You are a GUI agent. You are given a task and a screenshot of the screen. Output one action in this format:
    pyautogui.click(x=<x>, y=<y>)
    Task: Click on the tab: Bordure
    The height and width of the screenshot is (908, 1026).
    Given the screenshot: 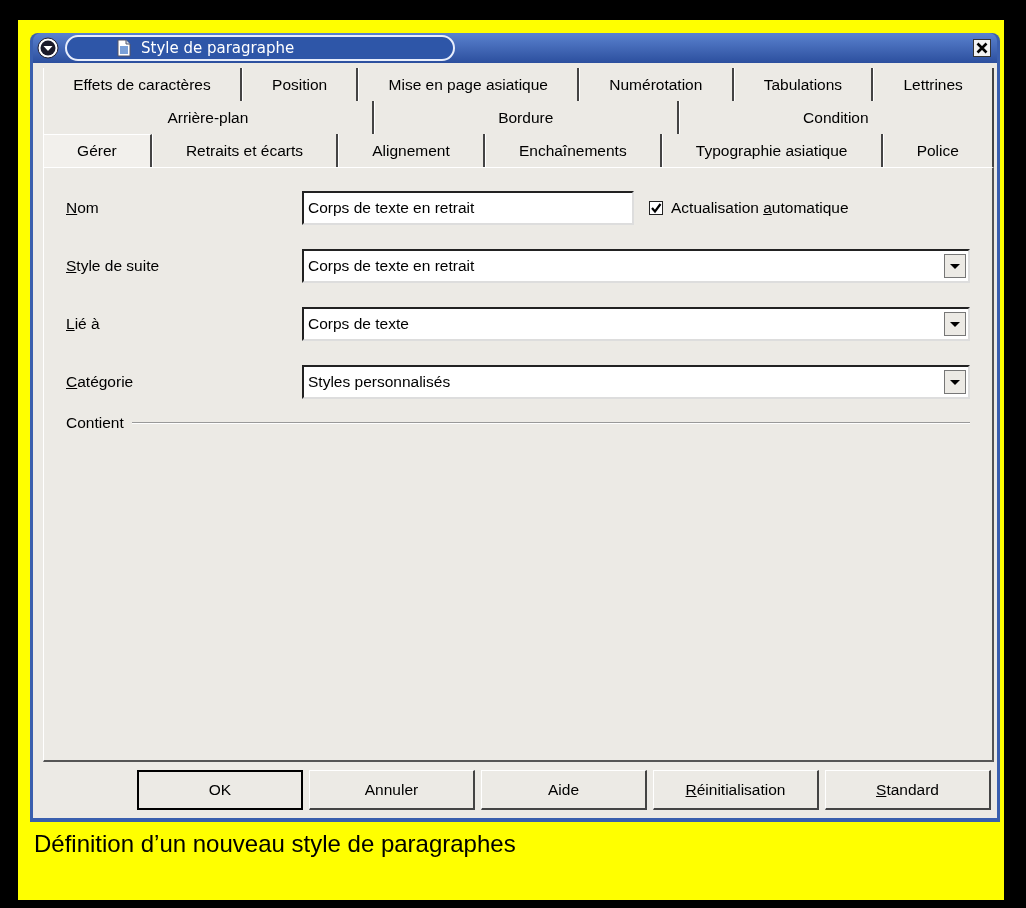 What is the action you would take?
    pyautogui.click(x=526, y=117)
    